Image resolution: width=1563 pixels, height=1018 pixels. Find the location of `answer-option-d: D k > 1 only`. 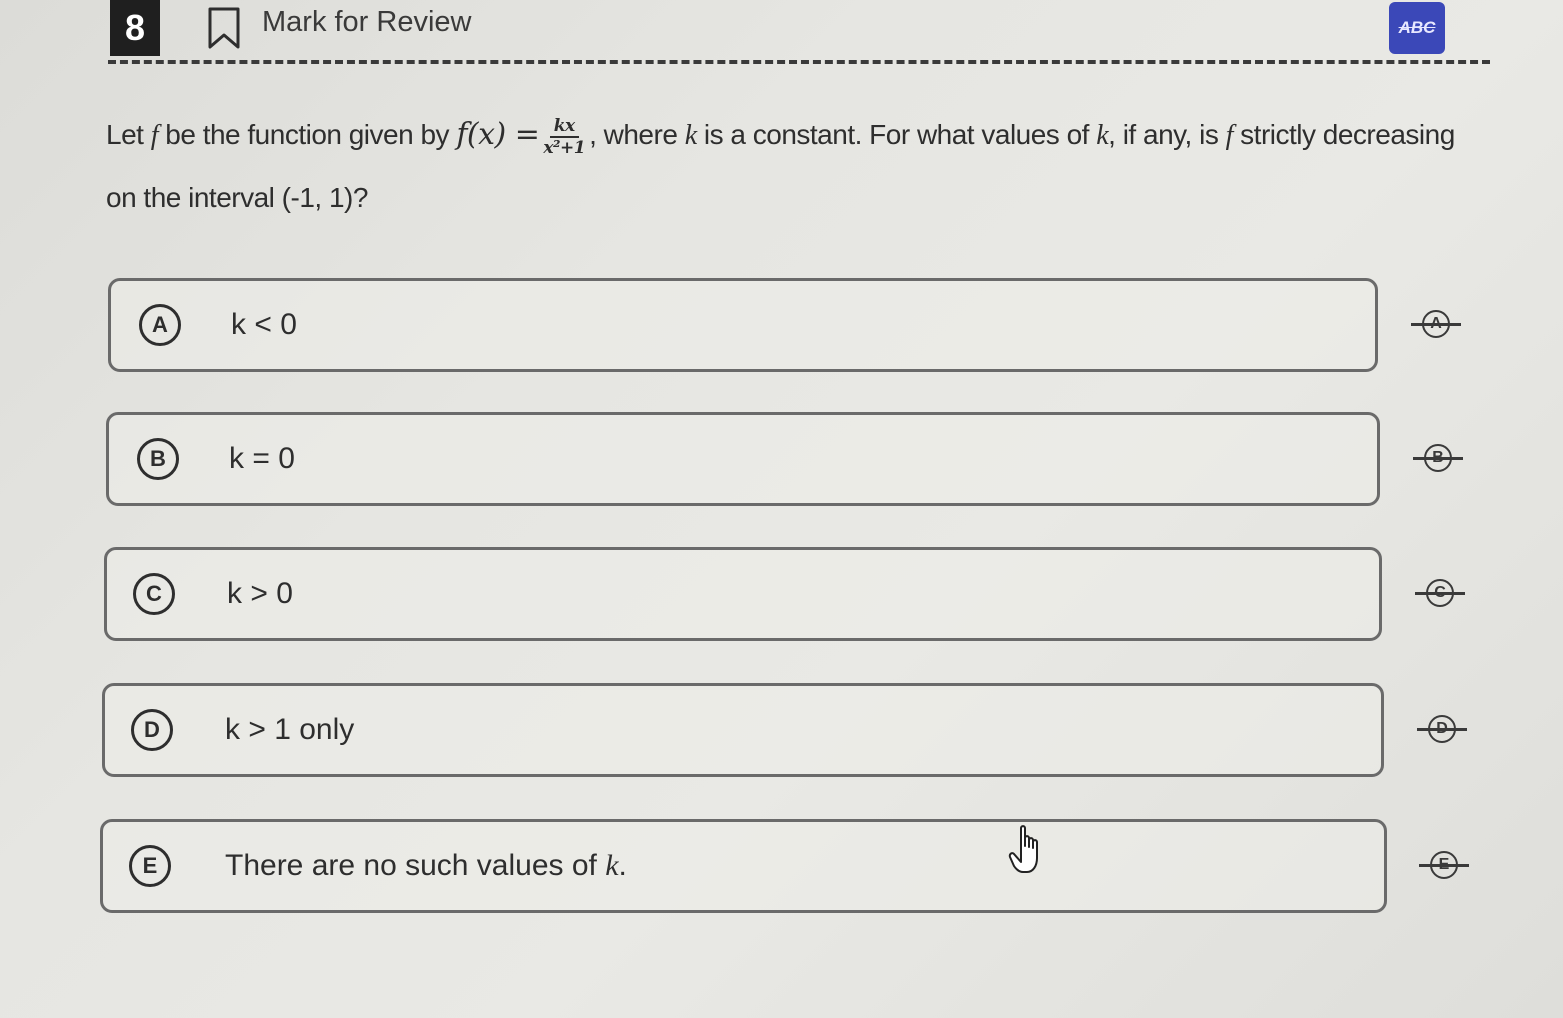

answer-option-d: D k > 1 only is located at coordinates (743, 730).